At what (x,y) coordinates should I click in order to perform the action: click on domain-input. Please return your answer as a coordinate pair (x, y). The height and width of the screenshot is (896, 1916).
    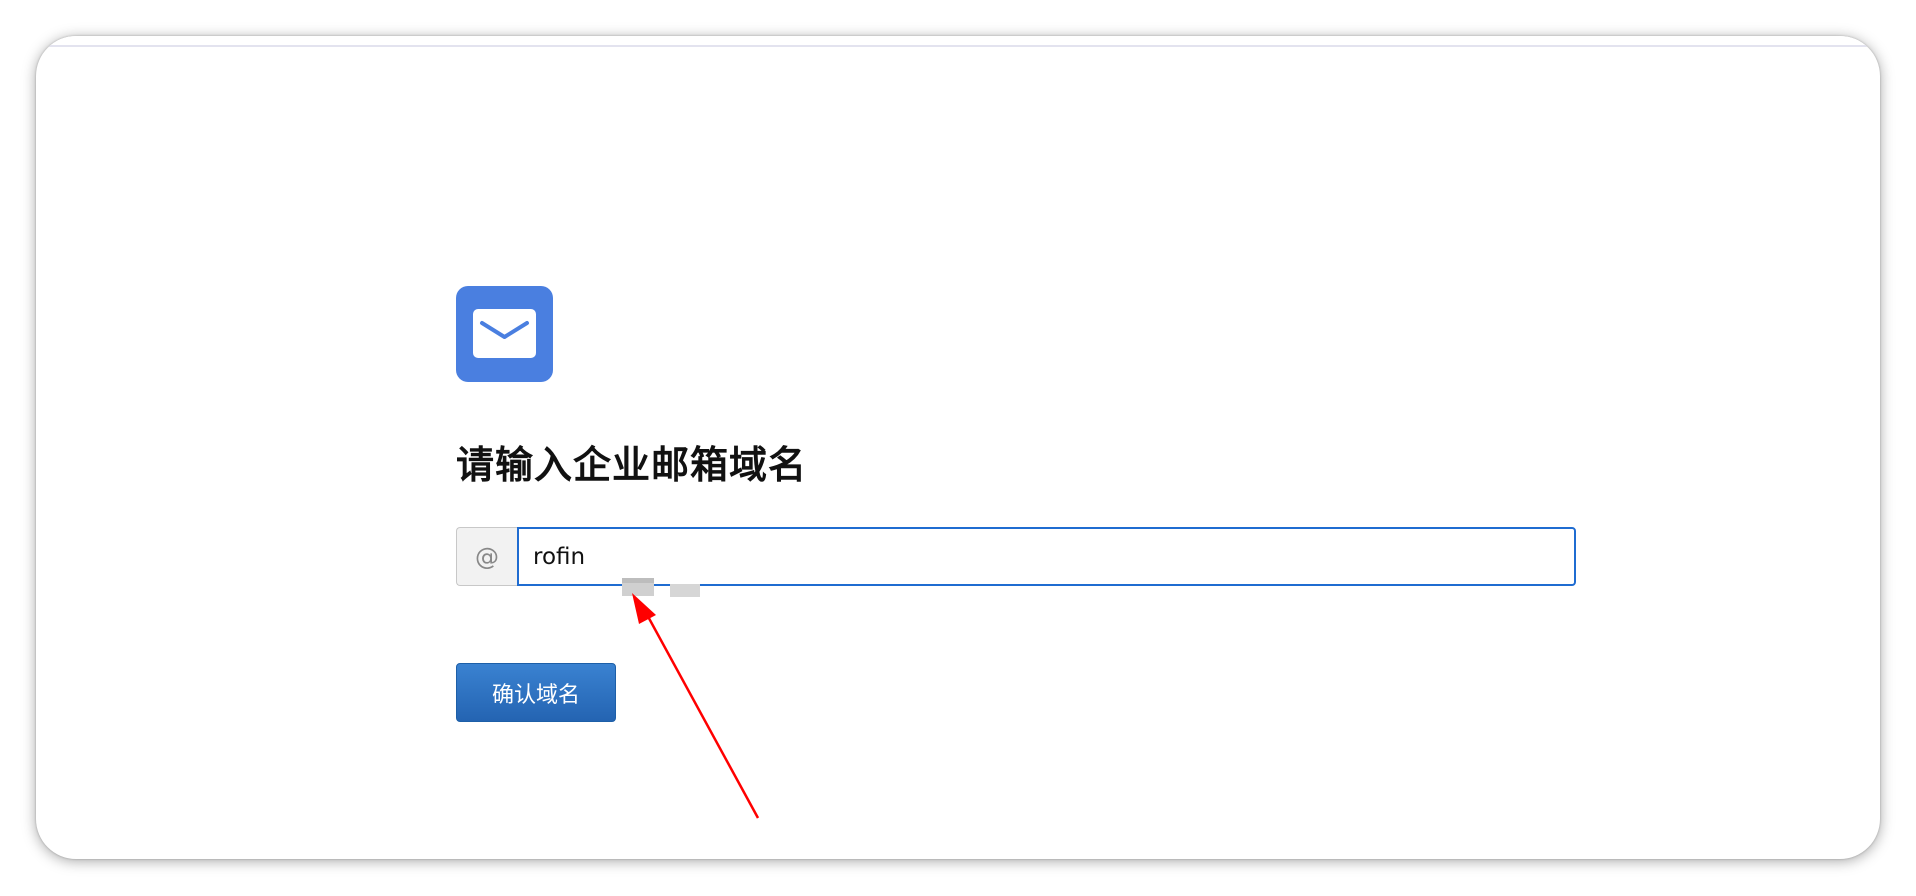
    Looking at the image, I should click on (1046, 556).